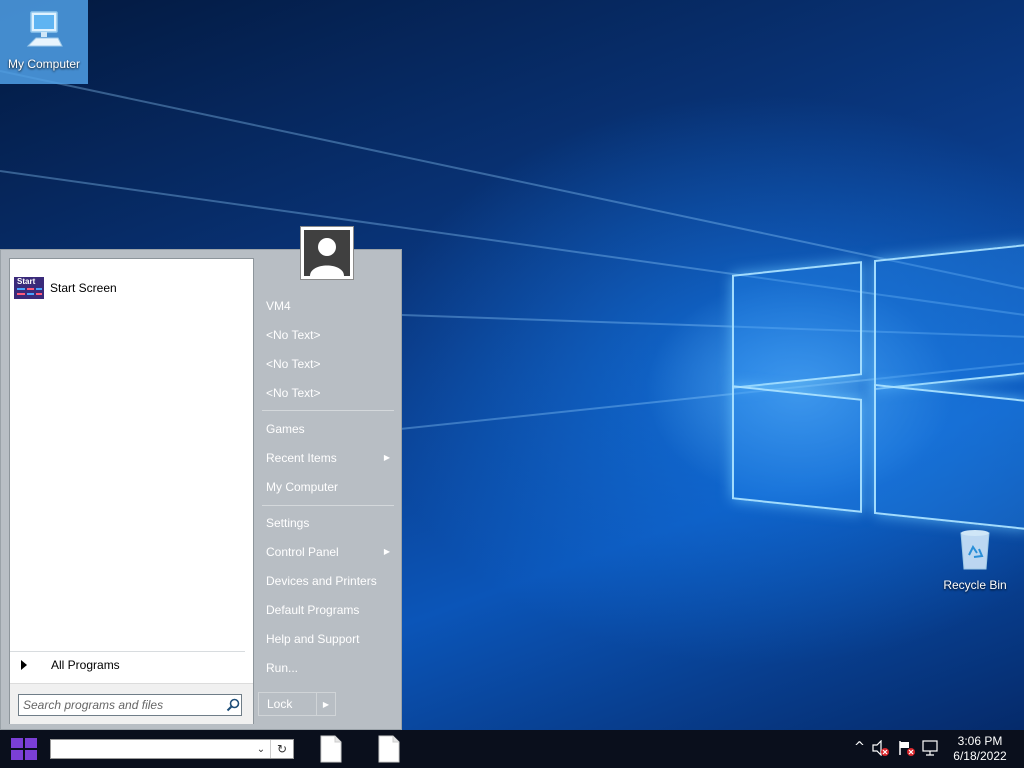  I want to click on search-box, so click(130, 705).